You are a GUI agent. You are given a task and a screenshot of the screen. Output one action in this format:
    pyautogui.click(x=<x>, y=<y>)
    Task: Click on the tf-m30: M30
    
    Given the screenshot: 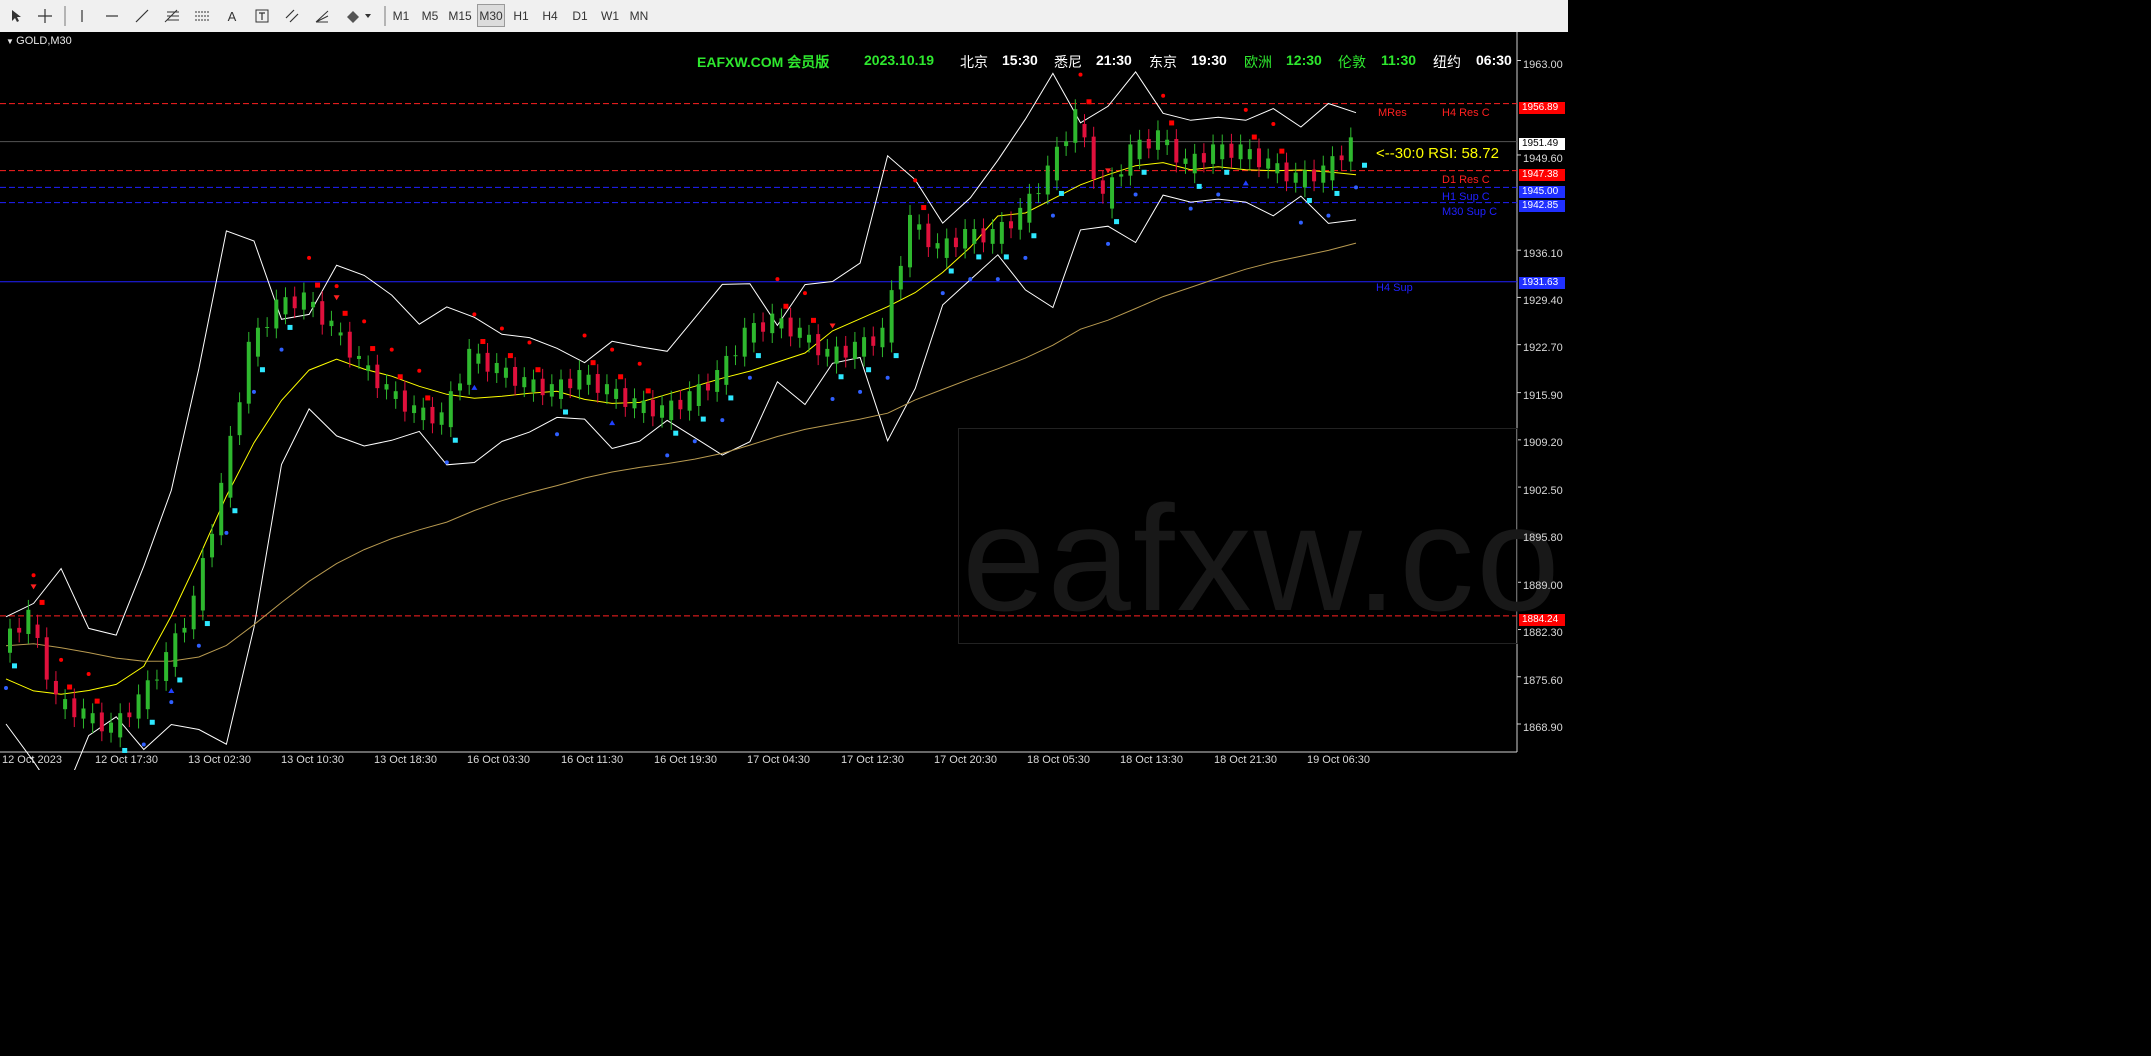 What is the action you would take?
    pyautogui.click(x=491, y=15)
    